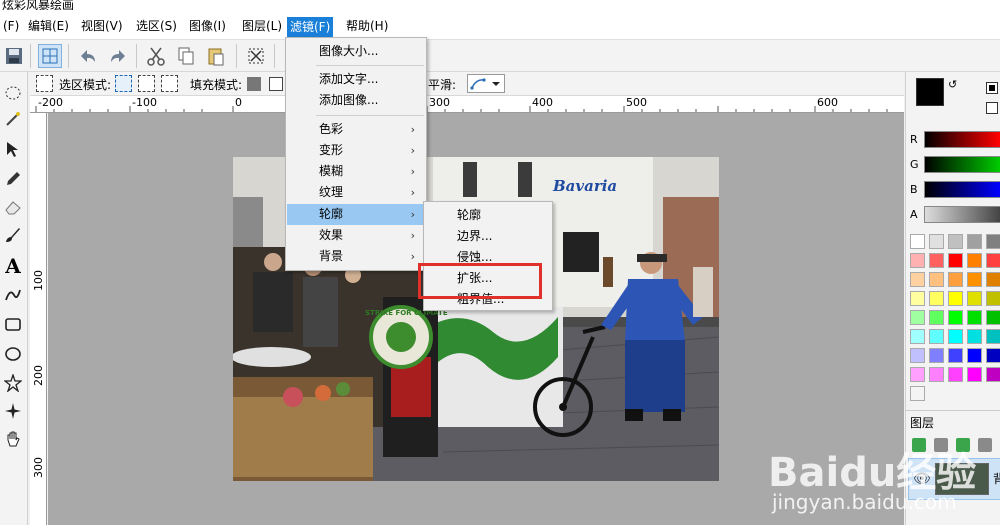 This screenshot has width=1000, height=525. Describe the element at coordinates (356, 214) in the screenshot. I see `menu-item-outline: 轮廓 ›` at that location.